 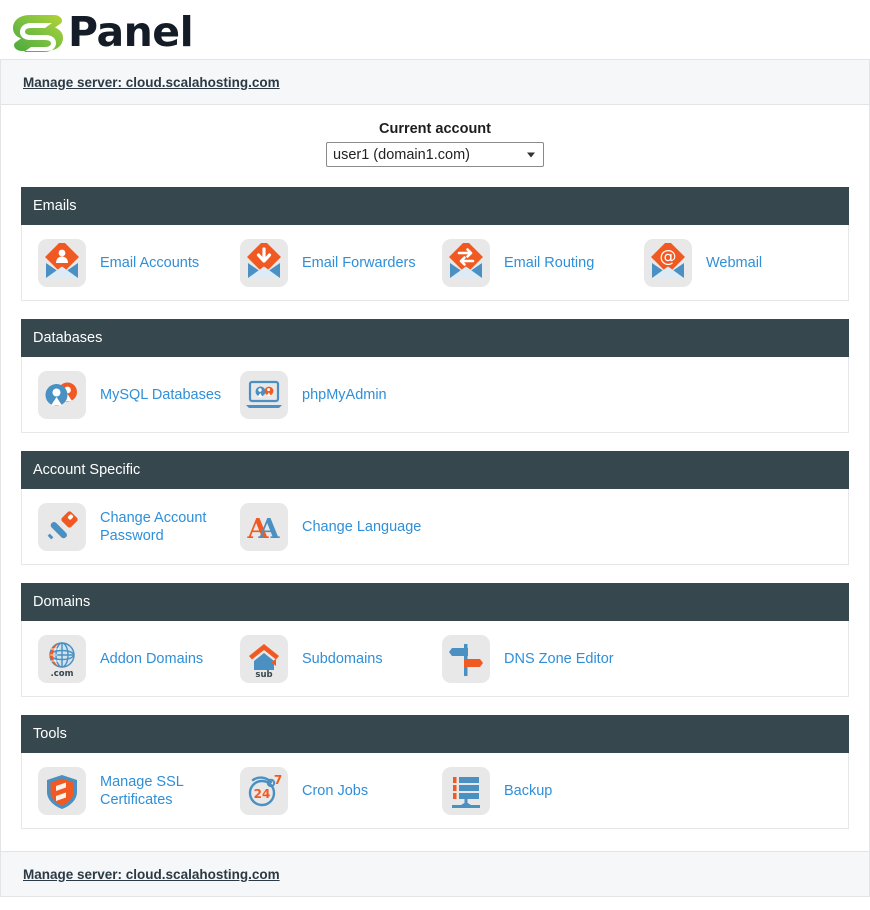 What do you see at coordinates (38, 33) in the screenshot?
I see `spanel-s-logo-icon` at bounding box center [38, 33].